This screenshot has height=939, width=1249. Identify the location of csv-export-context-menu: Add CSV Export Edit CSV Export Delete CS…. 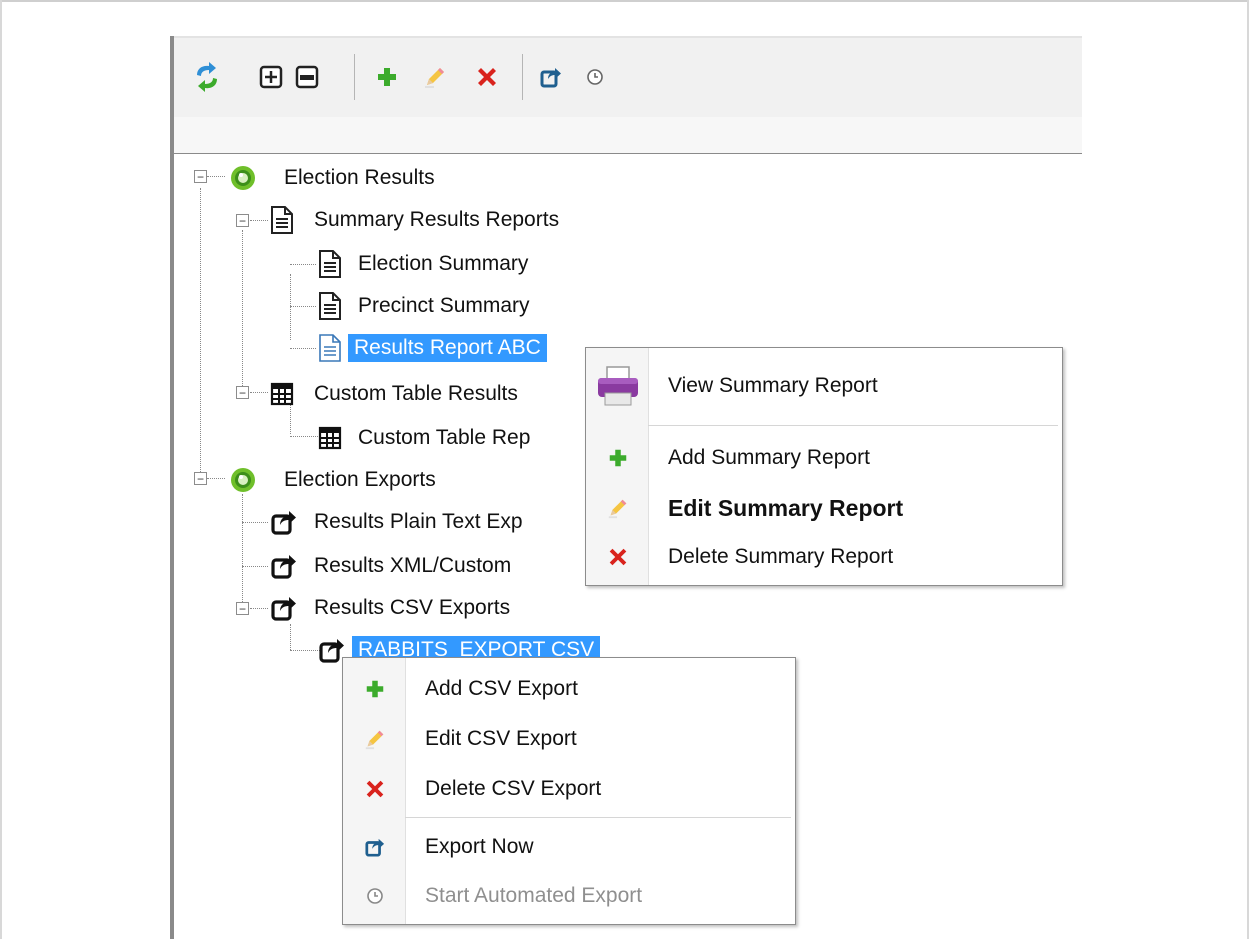
(569, 791).